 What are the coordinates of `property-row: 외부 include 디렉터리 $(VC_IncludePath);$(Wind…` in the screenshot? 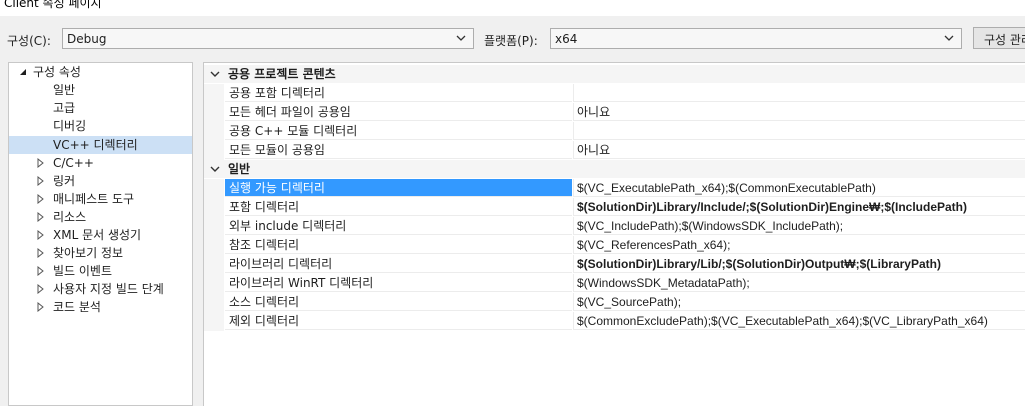 It's located at (614, 226).